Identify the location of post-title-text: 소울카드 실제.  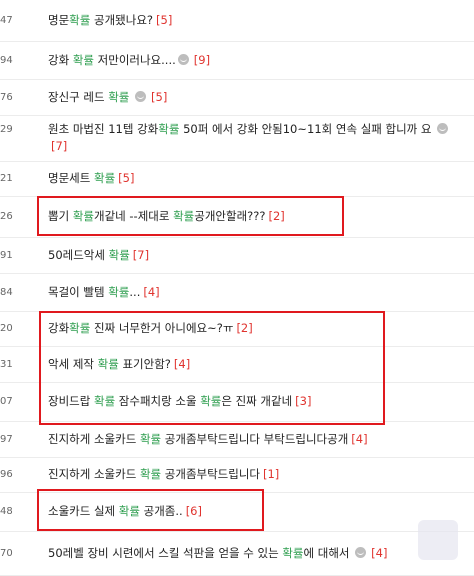
(83, 511).